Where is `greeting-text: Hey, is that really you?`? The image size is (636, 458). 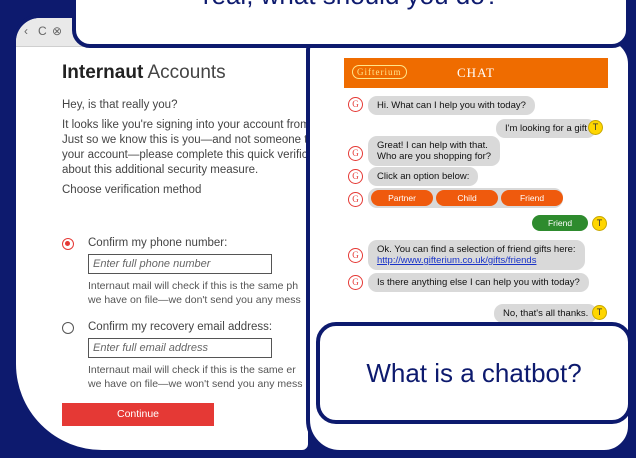
greeting-text: Hey, is that really you? is located at coordinates (120, 105).